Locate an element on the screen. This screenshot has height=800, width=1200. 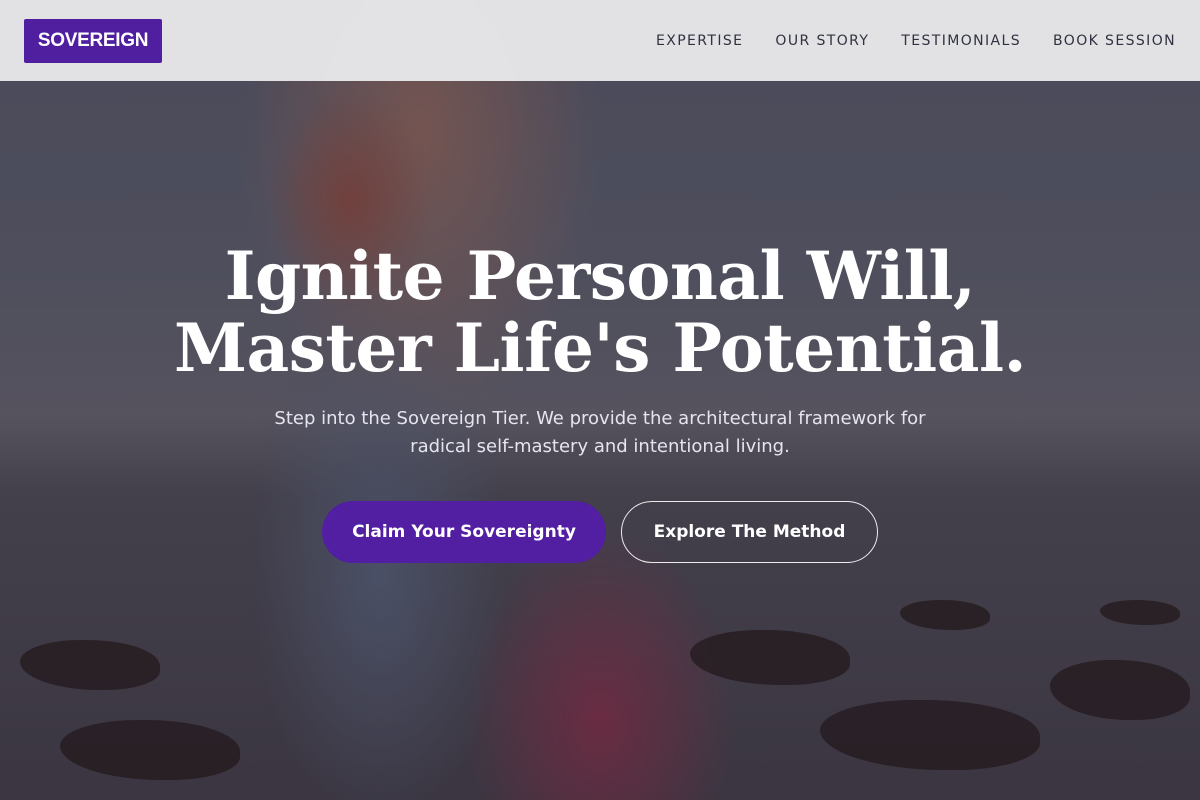
nav-link-testimonials: TESTIMONIALS is located at coordinates (961, 41).